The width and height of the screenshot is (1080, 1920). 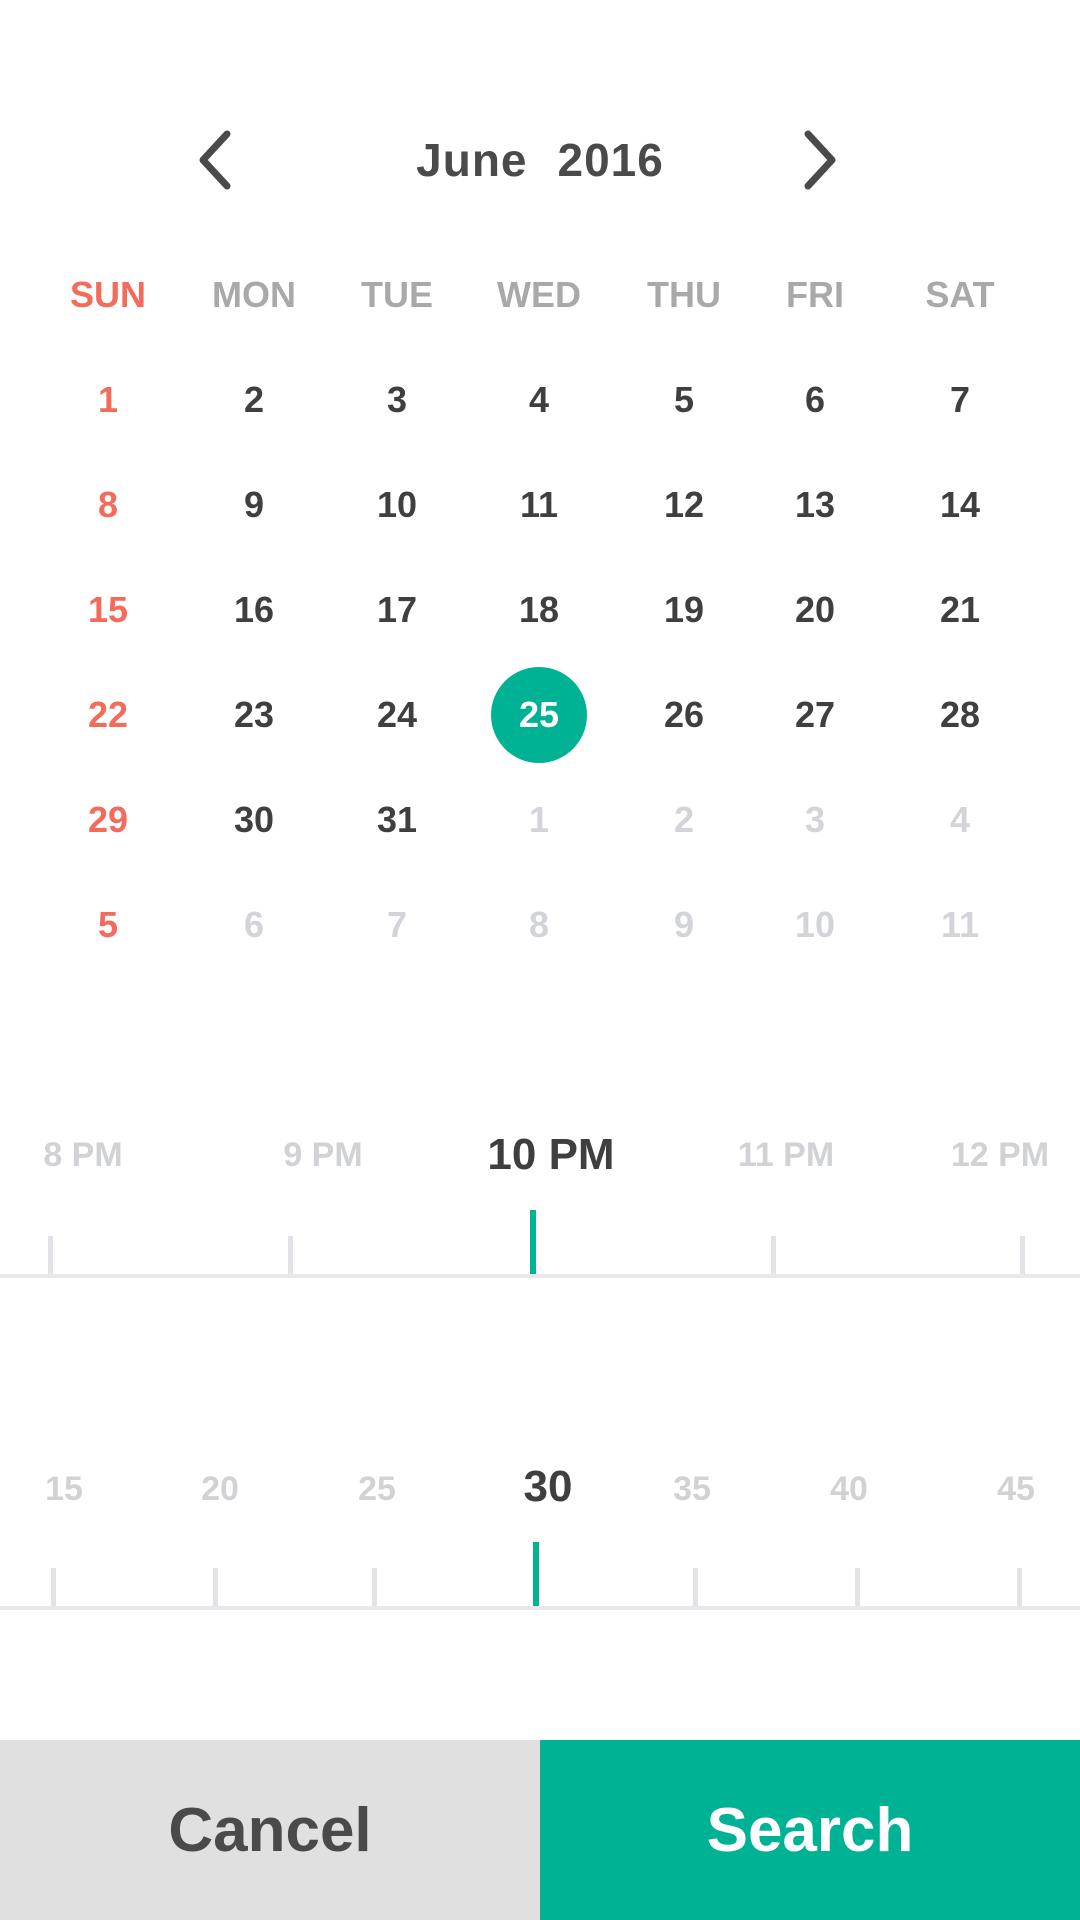 What do you see at coordinates (998, 1489) in the screenshot?
I see `minute-label: 45` at bounding box center [998, 1489].